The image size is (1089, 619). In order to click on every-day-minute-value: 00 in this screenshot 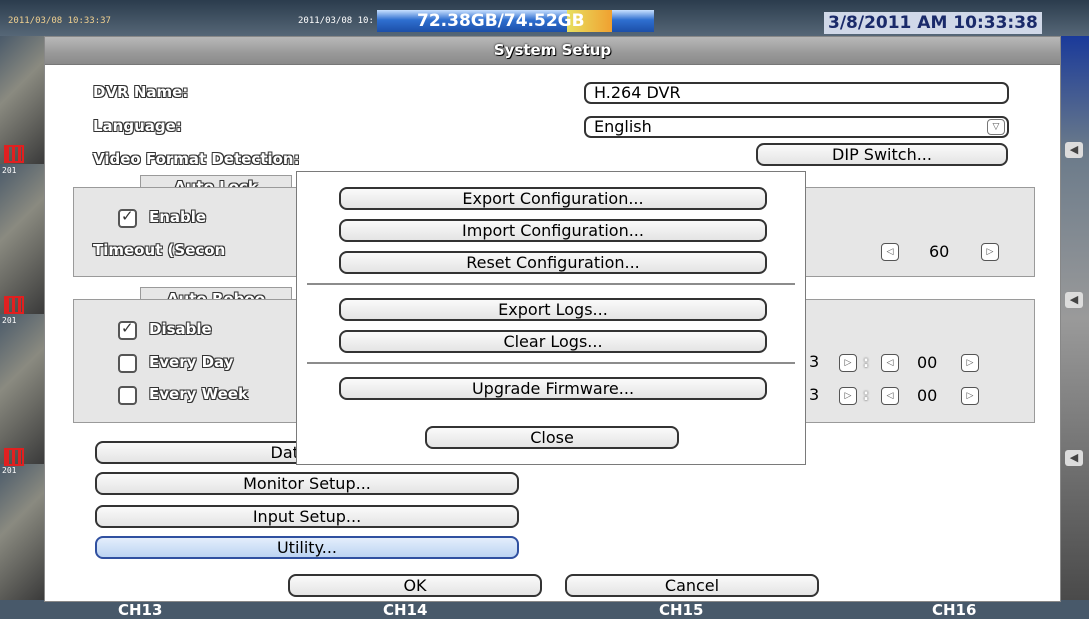, I will do `click(927, 362)`.